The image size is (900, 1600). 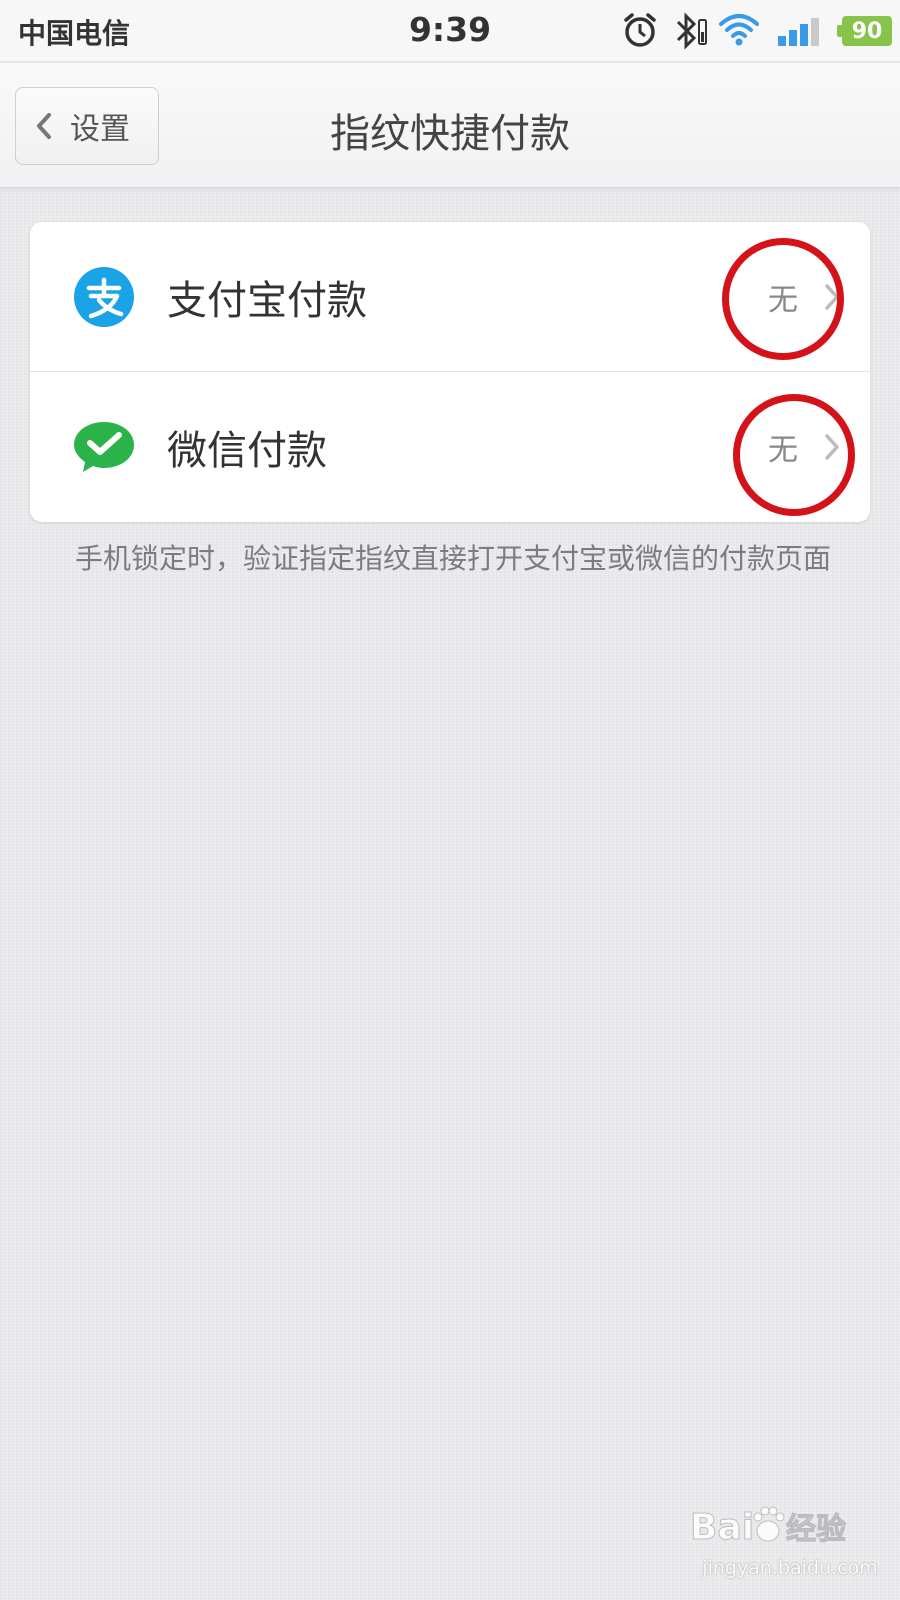 What do you see at coordinates (739, 30) in the screenshot?
I see `wifi-icon` at bounding box center [739, 30].